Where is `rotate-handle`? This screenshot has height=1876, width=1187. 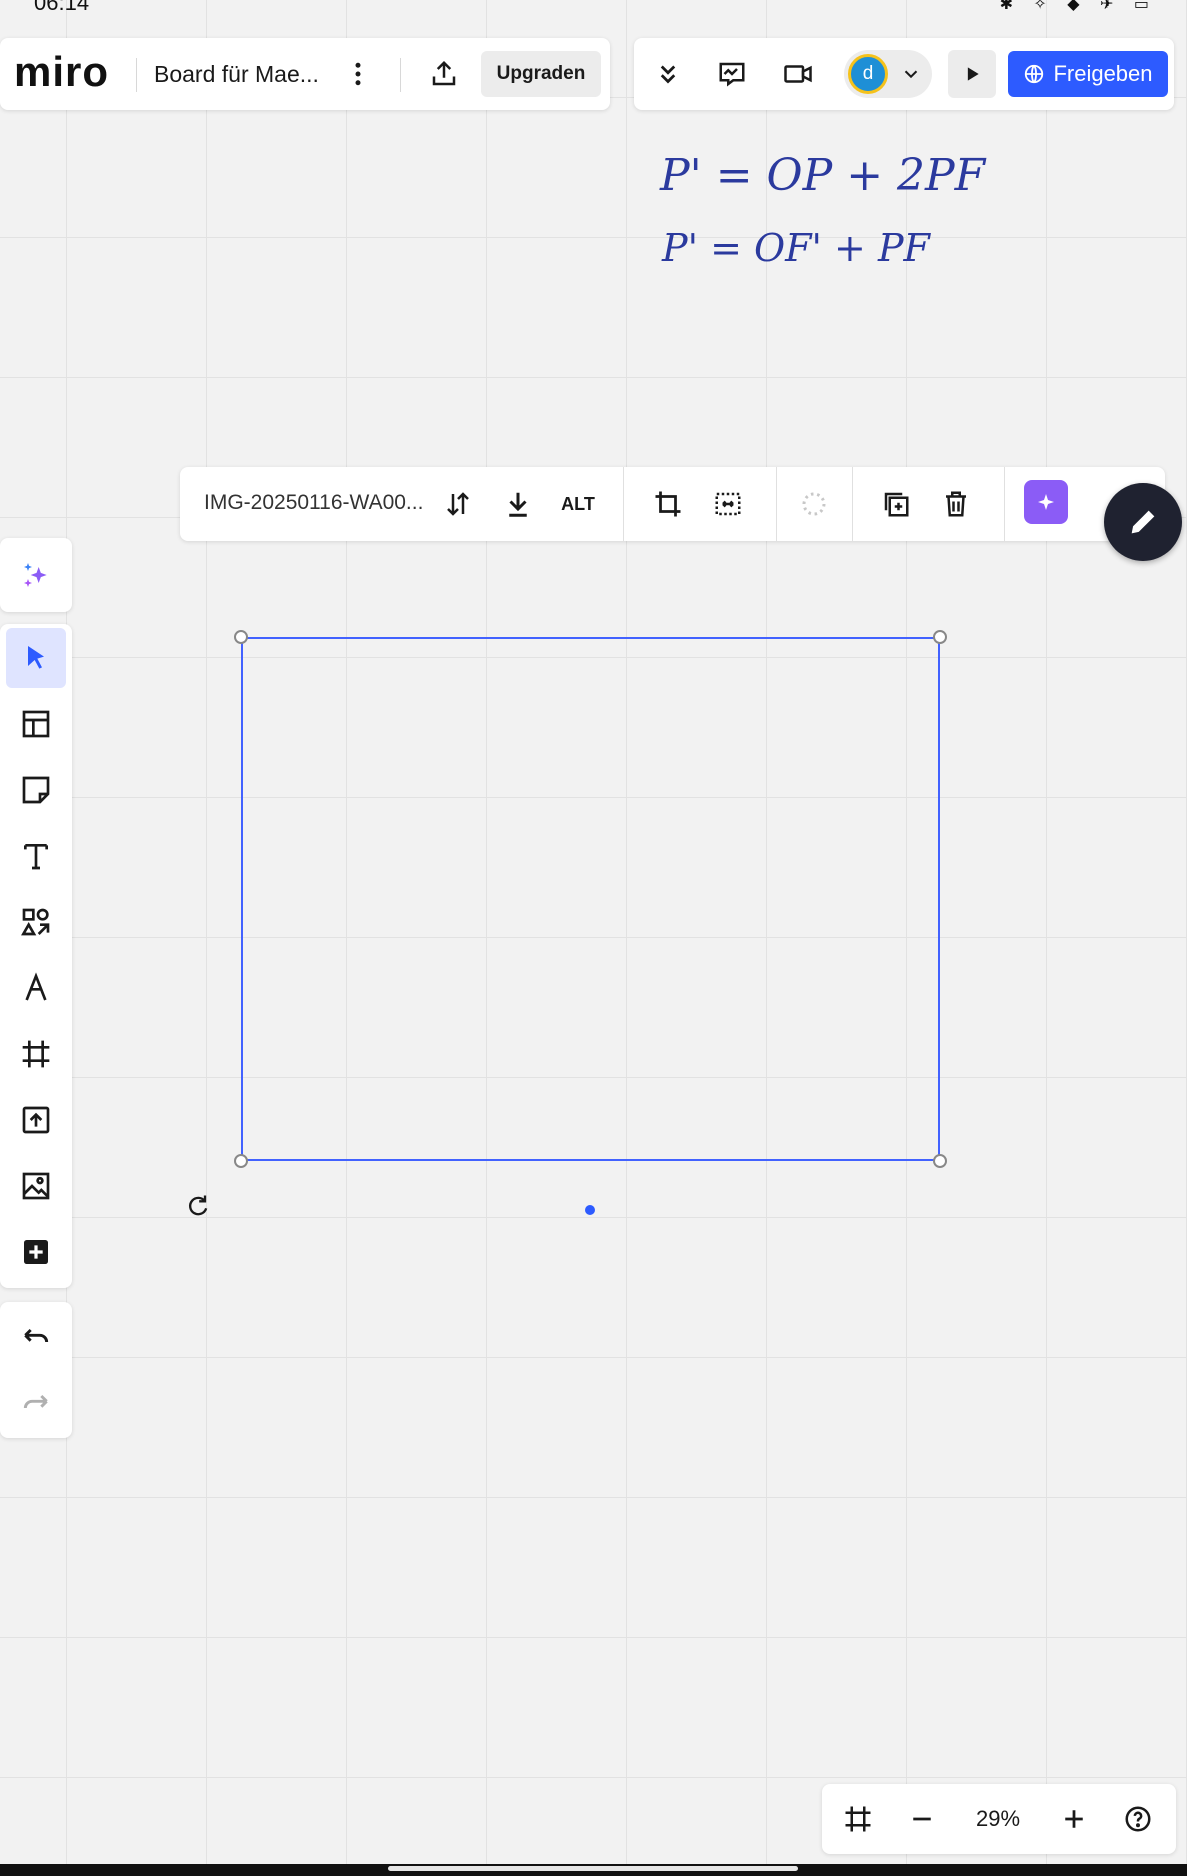
rotate-handle is located at coordinates (198, 1206).